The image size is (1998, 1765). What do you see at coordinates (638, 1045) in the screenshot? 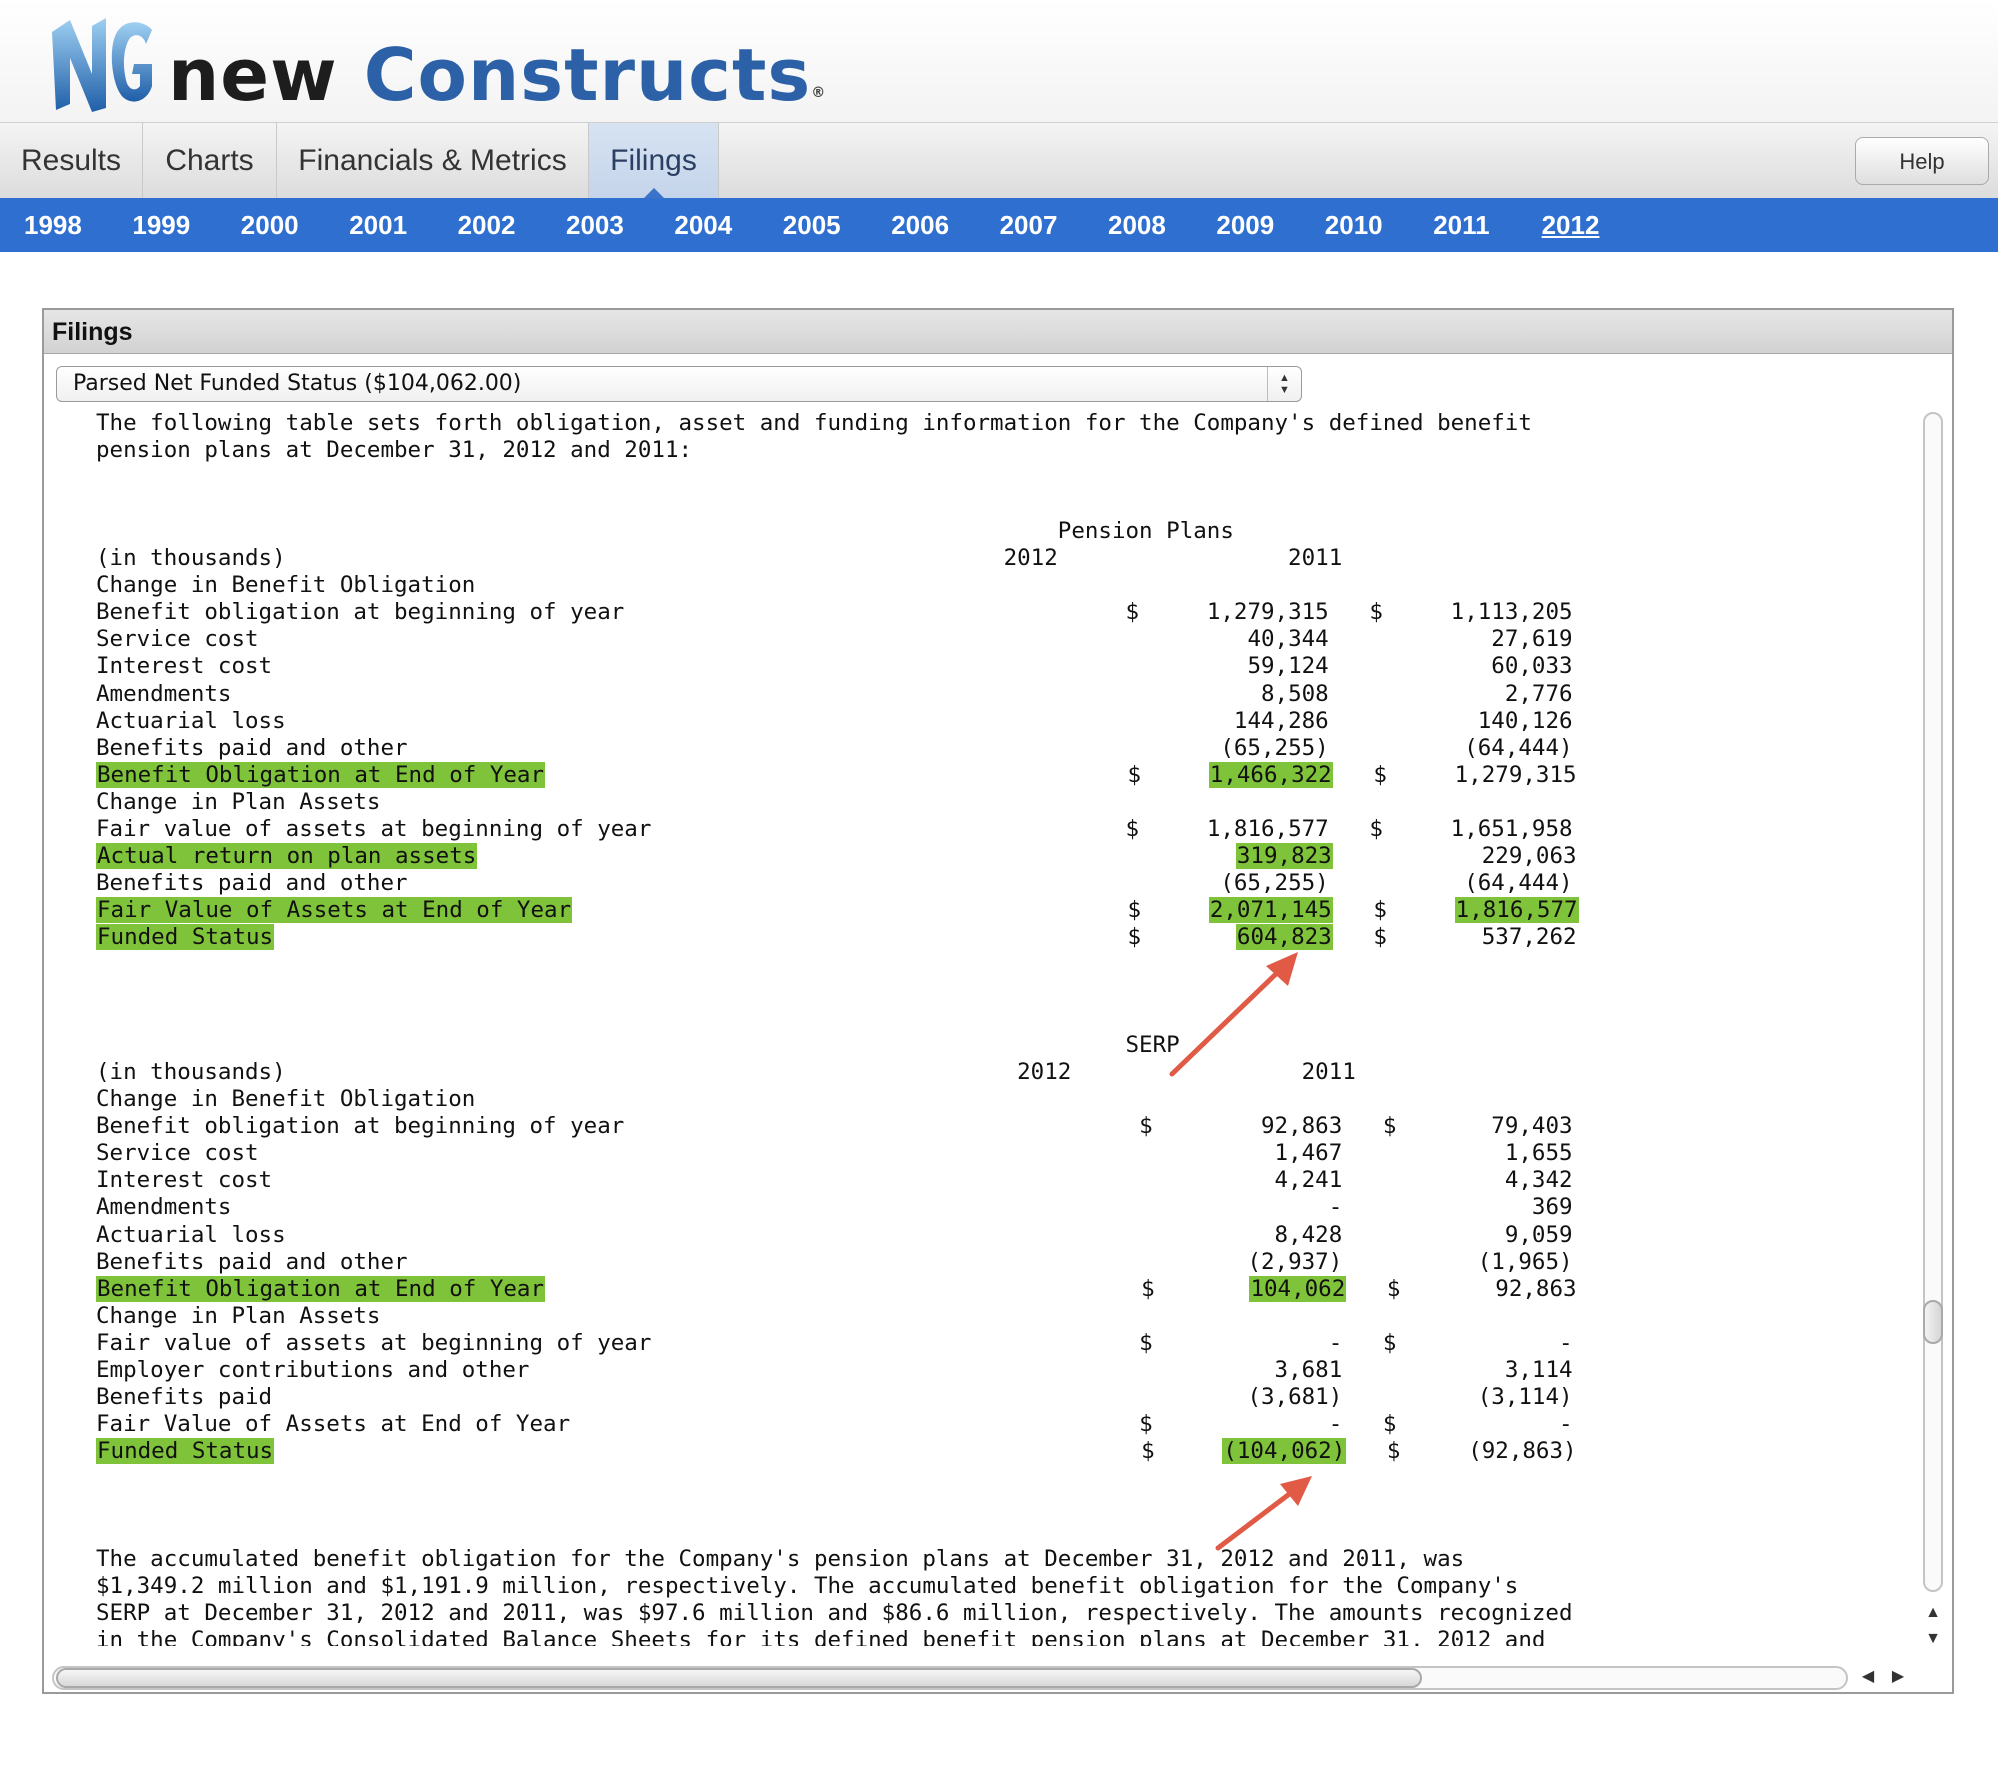
I see `doc-text-line: SERP` at bounding box center [638, 1045].